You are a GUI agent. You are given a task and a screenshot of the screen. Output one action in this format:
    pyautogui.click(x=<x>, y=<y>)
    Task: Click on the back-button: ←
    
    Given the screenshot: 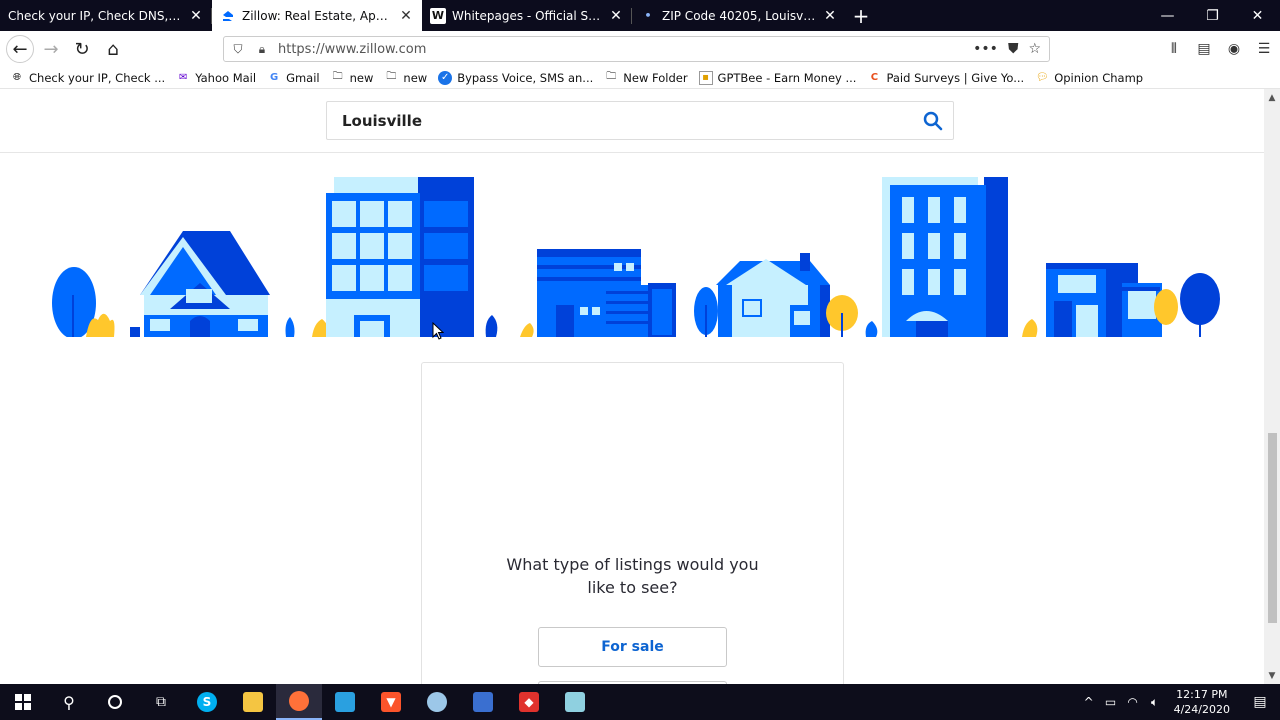 What is the action you would take?
    pyautogui.click(x=20, y=49)
    